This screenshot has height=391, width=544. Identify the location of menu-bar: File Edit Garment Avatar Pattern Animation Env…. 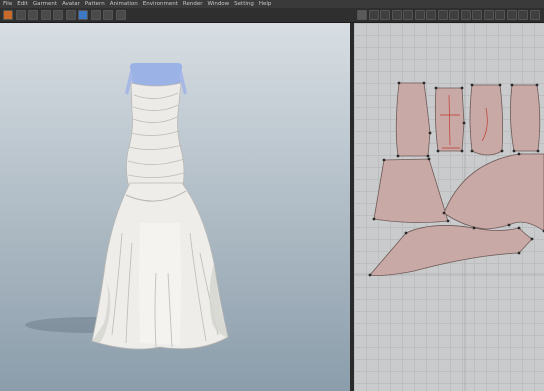
(272, 4).